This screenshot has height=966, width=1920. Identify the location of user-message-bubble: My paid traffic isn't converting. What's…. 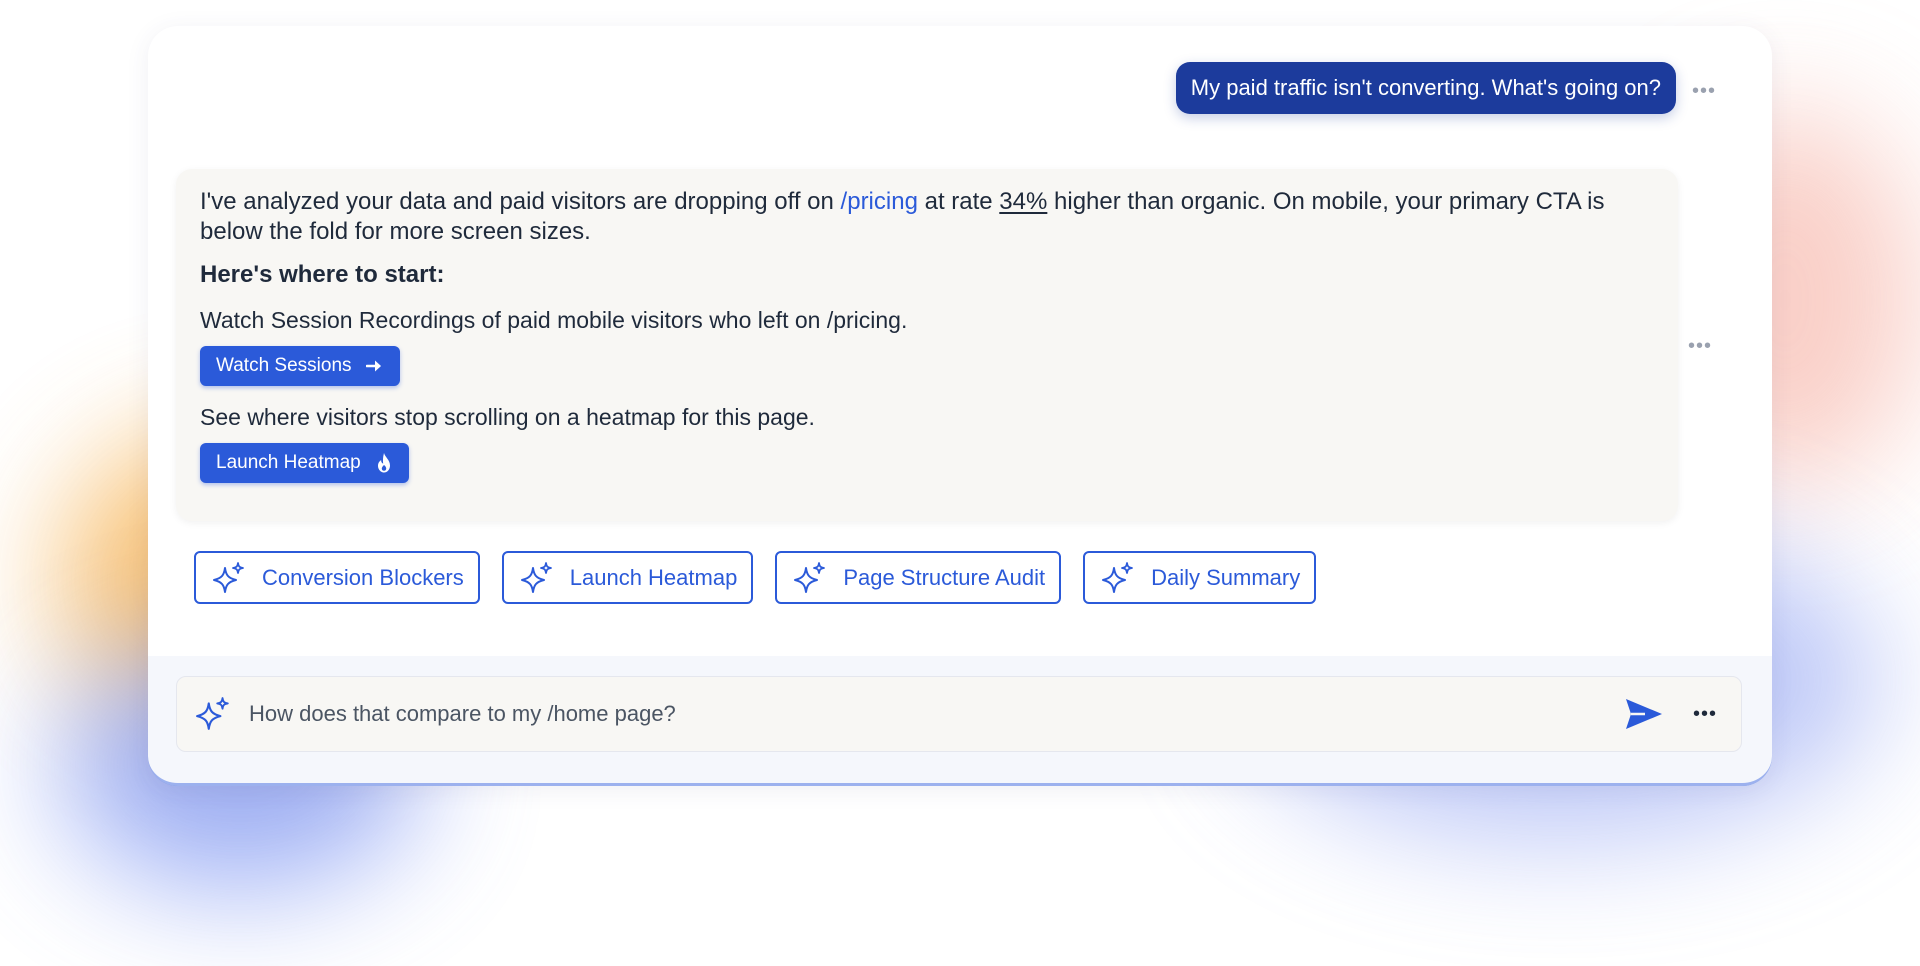
(1425, 88).